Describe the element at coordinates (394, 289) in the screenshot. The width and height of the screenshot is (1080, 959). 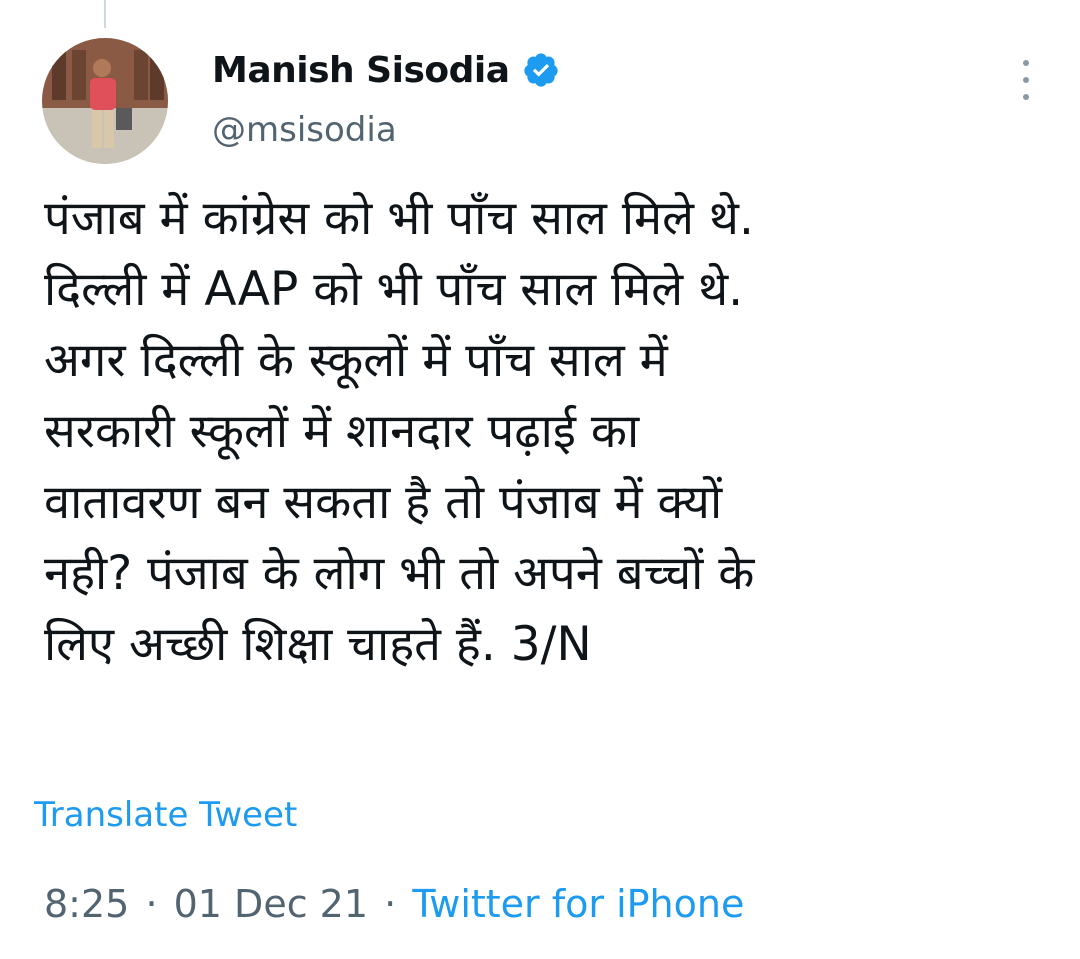
I see `tweet-text-line: दिल्ली में AAP को भी पाँच साल मिले थे.` at that location.